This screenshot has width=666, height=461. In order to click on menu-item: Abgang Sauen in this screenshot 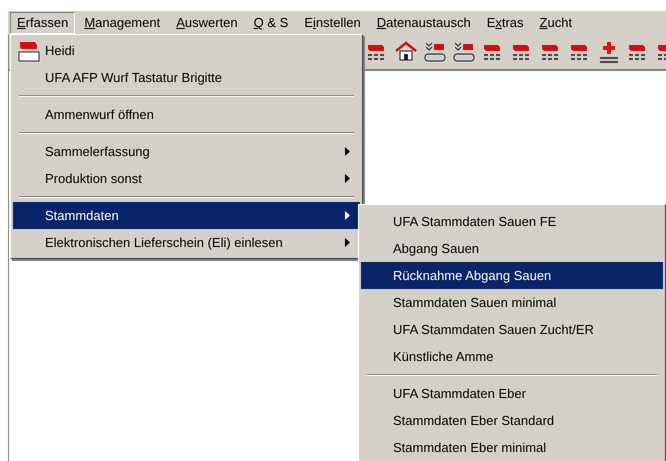, I will do `click(512, 248)`.